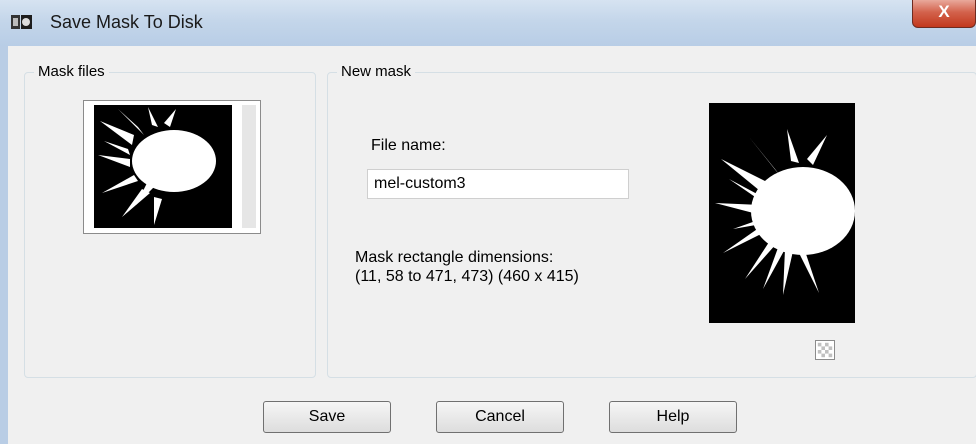  What do you see at coordinates (488, 23) in the screenshot?
I see `title-bar: Save Mask To Disk X` at bounding box center [488, 23].